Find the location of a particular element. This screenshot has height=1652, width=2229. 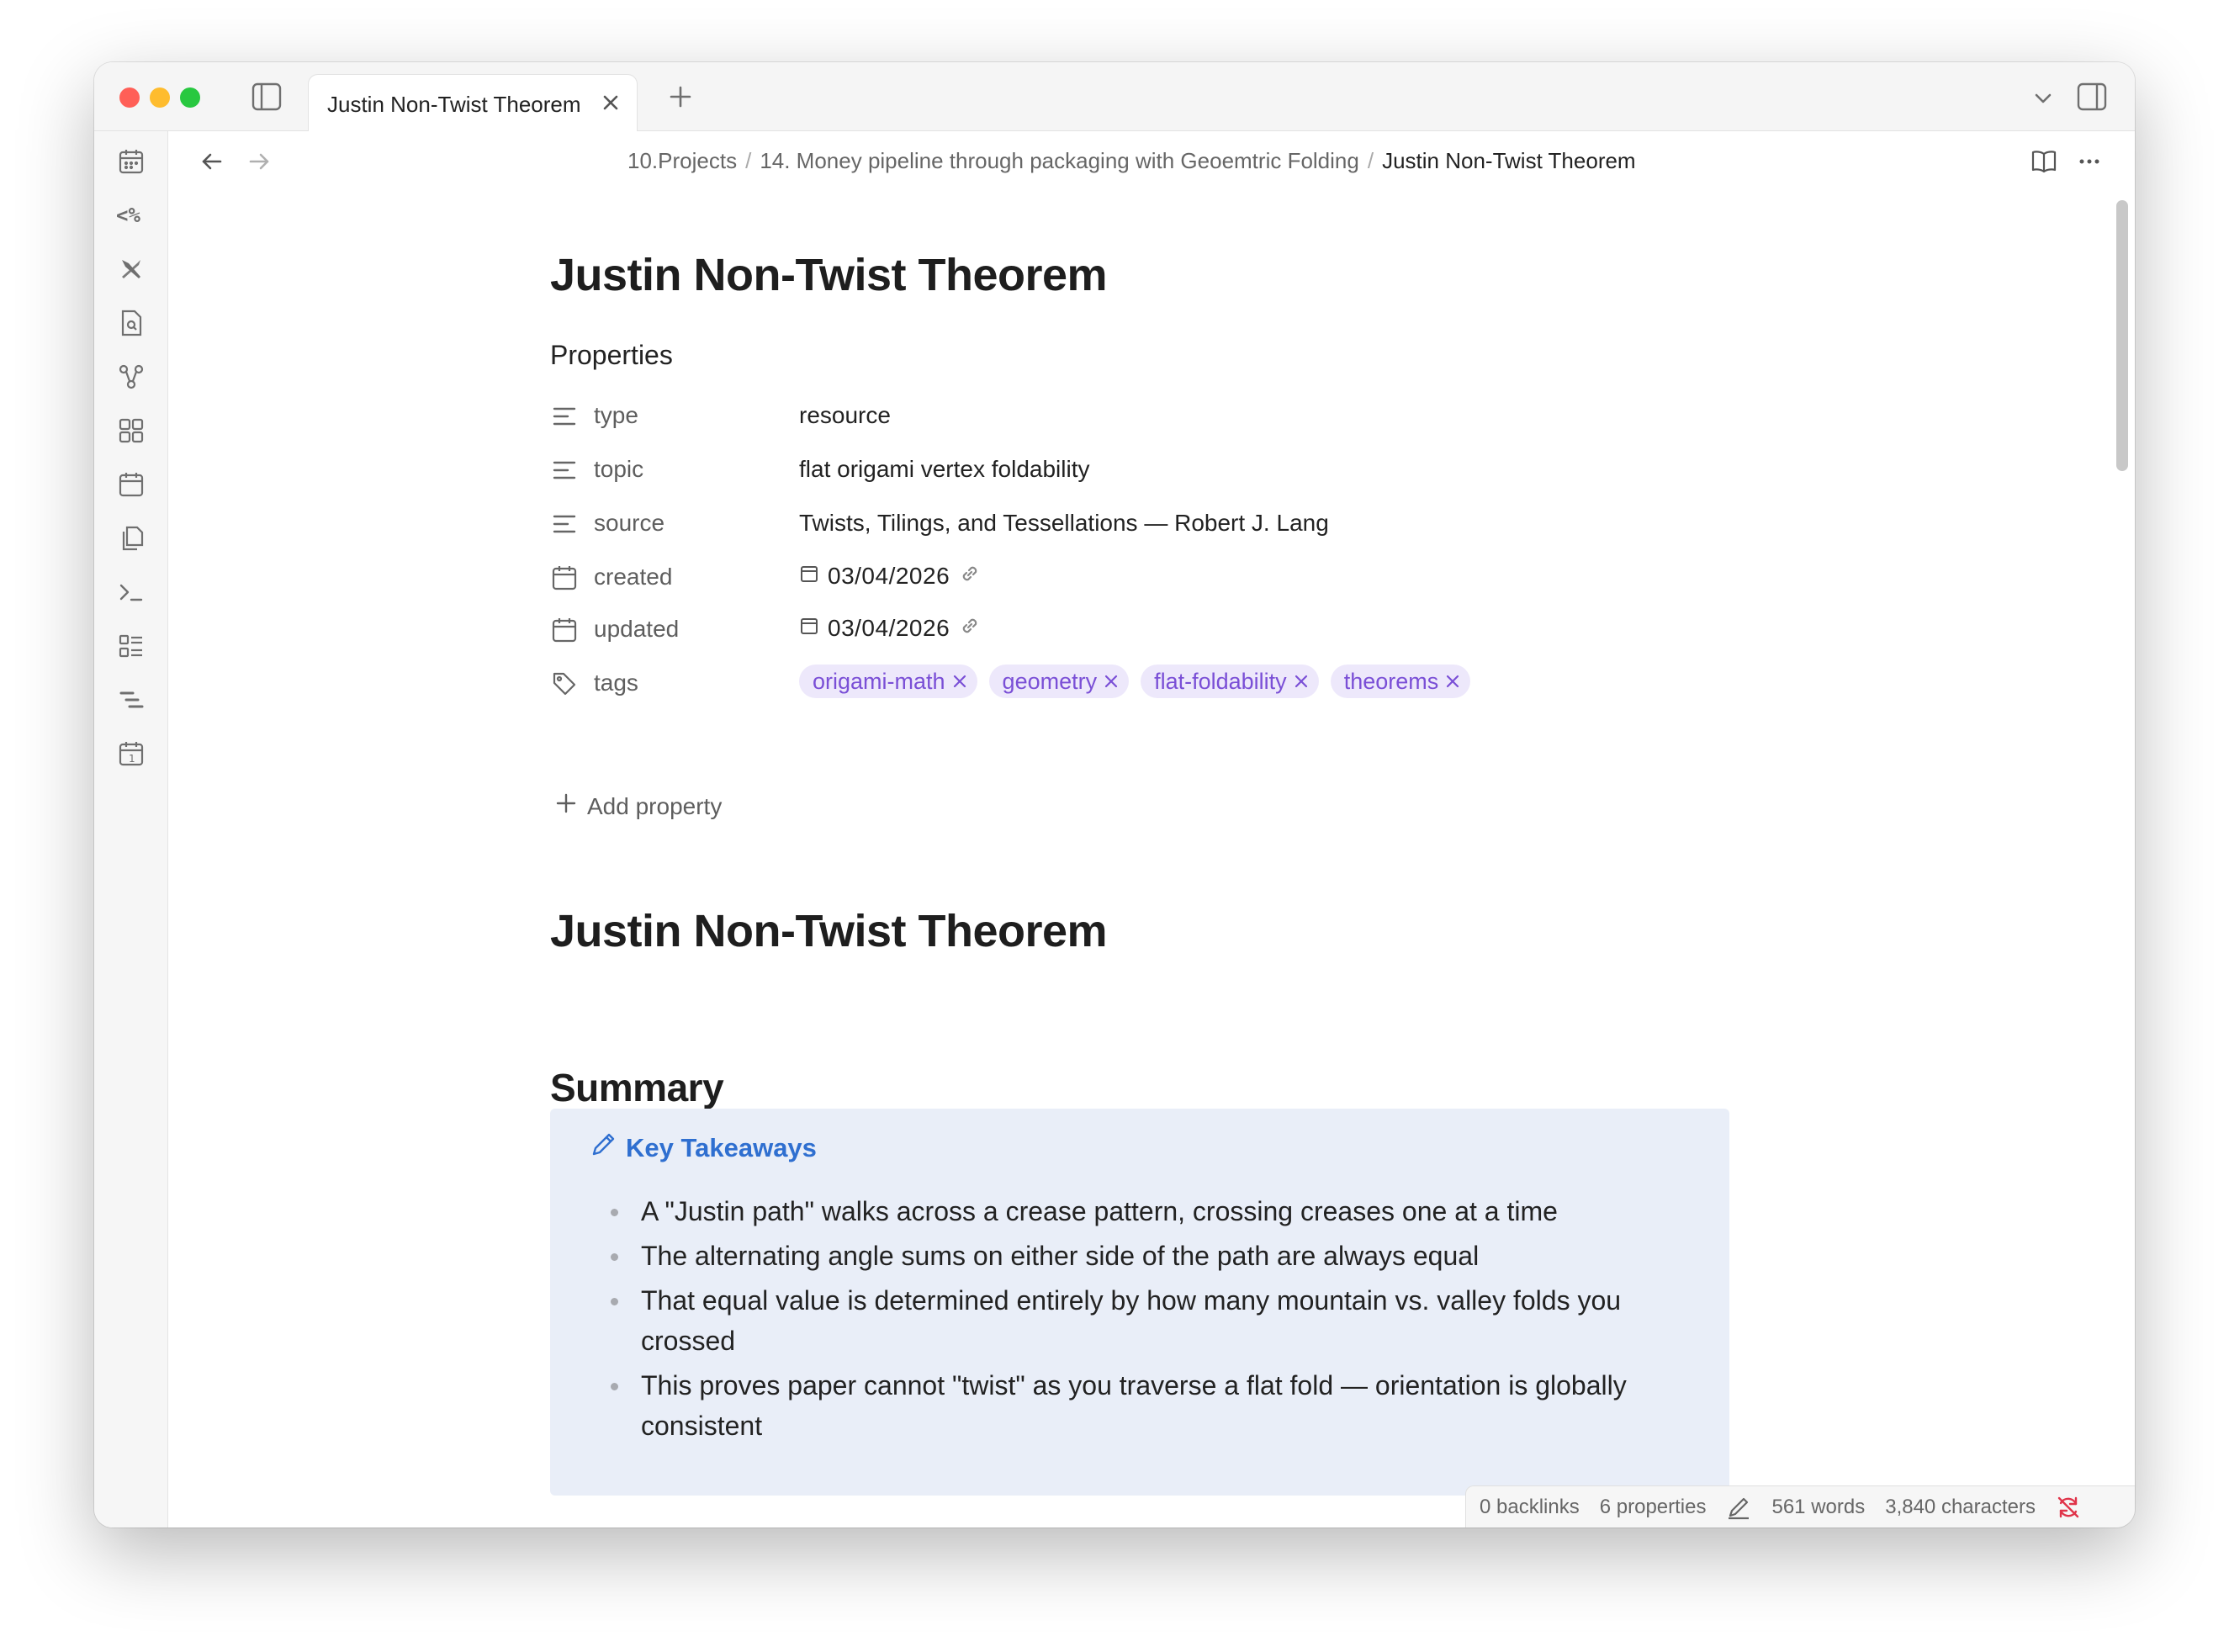

edit-mode-pencil-icon is located at coordinates (1738, 1507).